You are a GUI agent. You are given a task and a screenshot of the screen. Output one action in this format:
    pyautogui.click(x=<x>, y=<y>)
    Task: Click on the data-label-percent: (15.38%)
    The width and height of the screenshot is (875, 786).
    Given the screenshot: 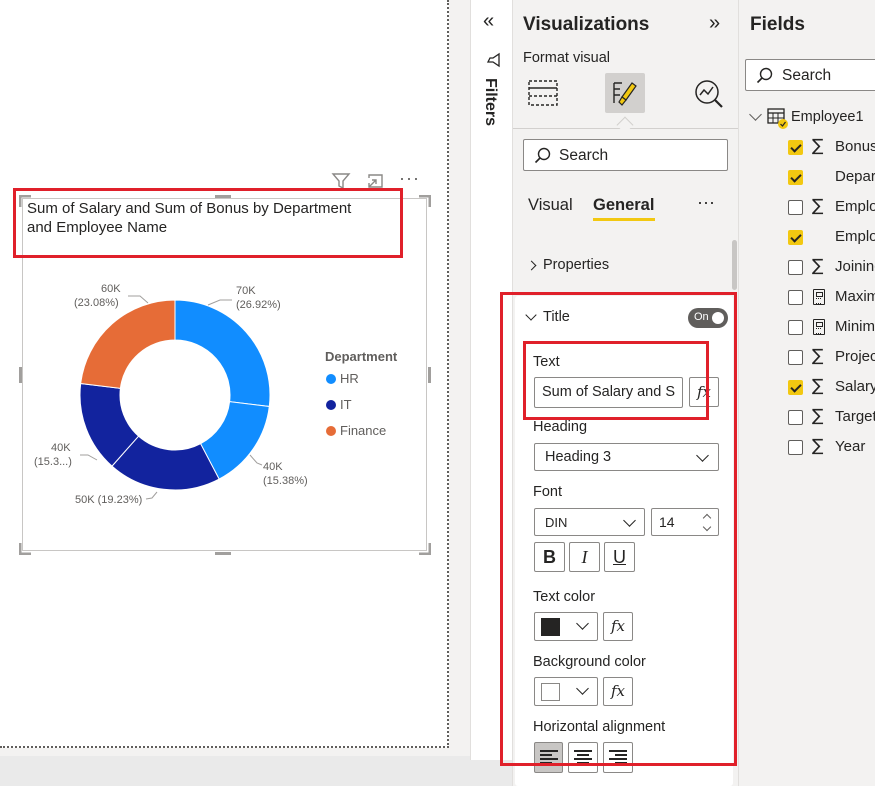 What is the action you would take?
    pyautogui.click(x=285, y=481)
    